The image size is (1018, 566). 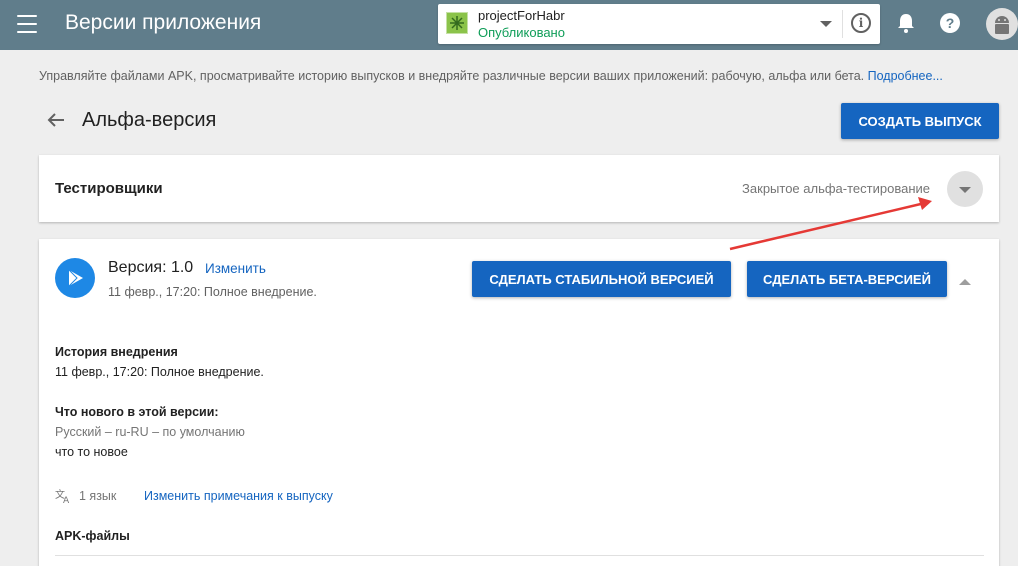 I want to click on play-store-icon, so click(x=75, y=278).